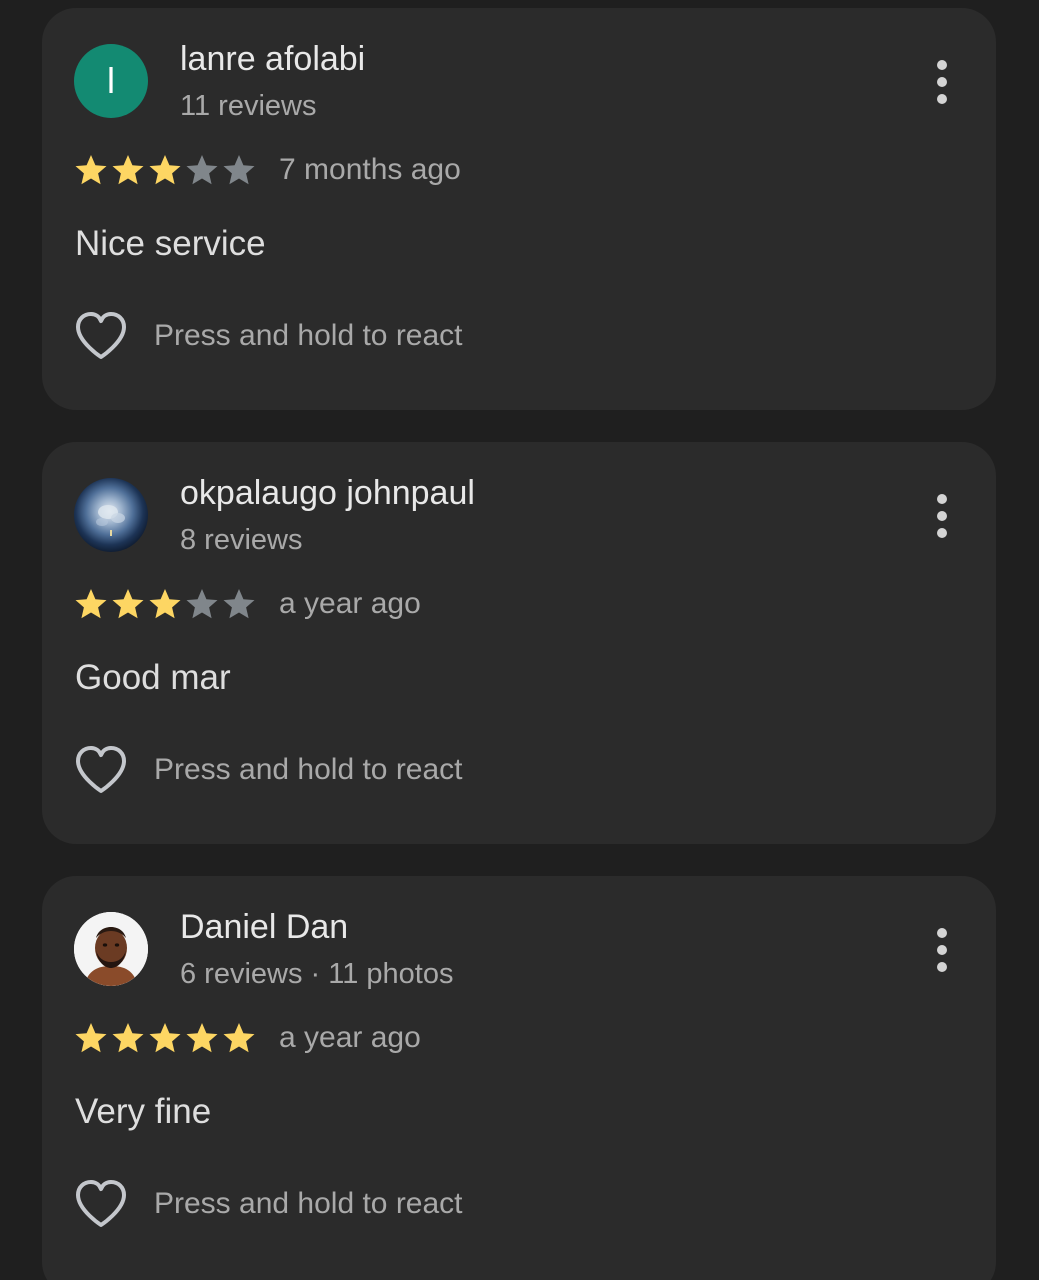 The height and width of the screenshot is (1280, 1039). What do you see at coordinates (143, 1111) in the screenshot?
I see `review-text: Very fine` at bounding box center [143, 1111].